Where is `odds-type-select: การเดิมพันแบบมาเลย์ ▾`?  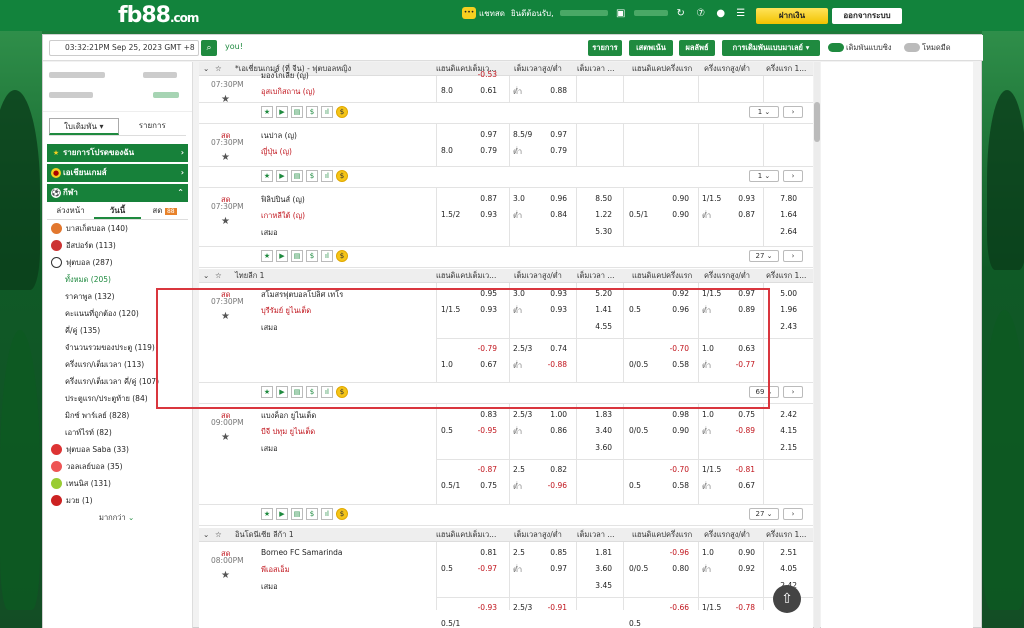
odds-type-select: การเดิมพันแบบมาเลย์ ▾ is located at coordinates (771, 48).